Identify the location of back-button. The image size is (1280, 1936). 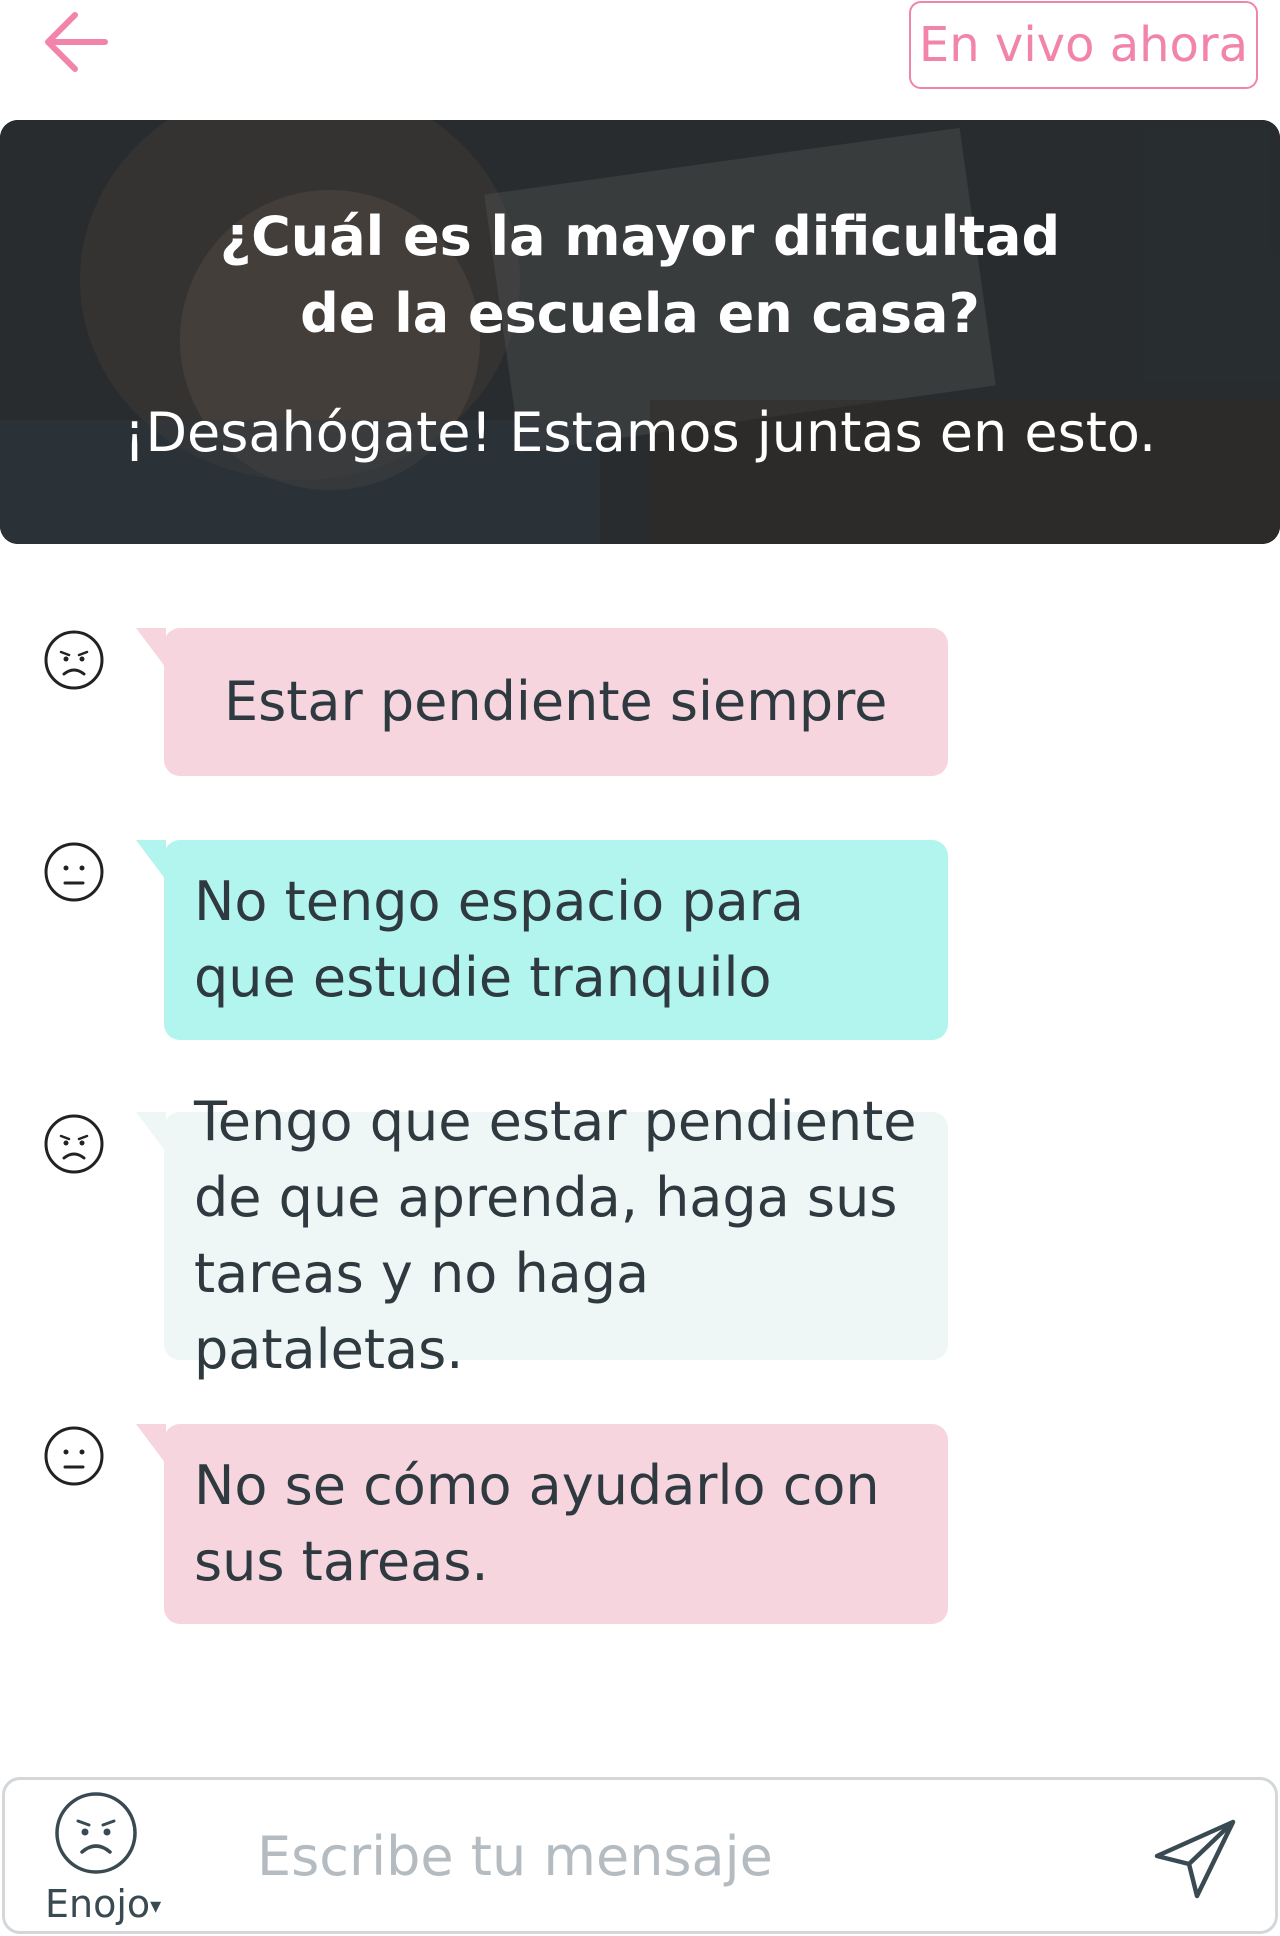
(76, 42).